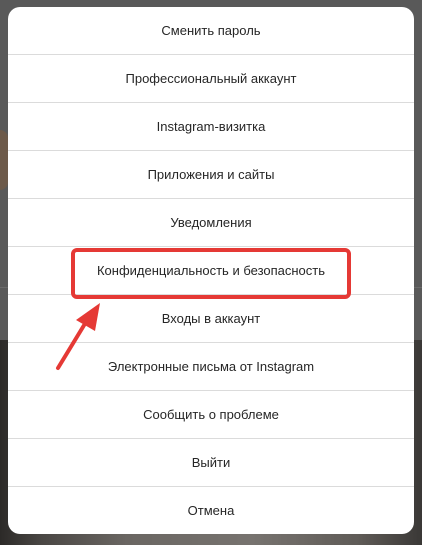  I want to click on nametag-button: Instagram-визитка, so click(211, 127).